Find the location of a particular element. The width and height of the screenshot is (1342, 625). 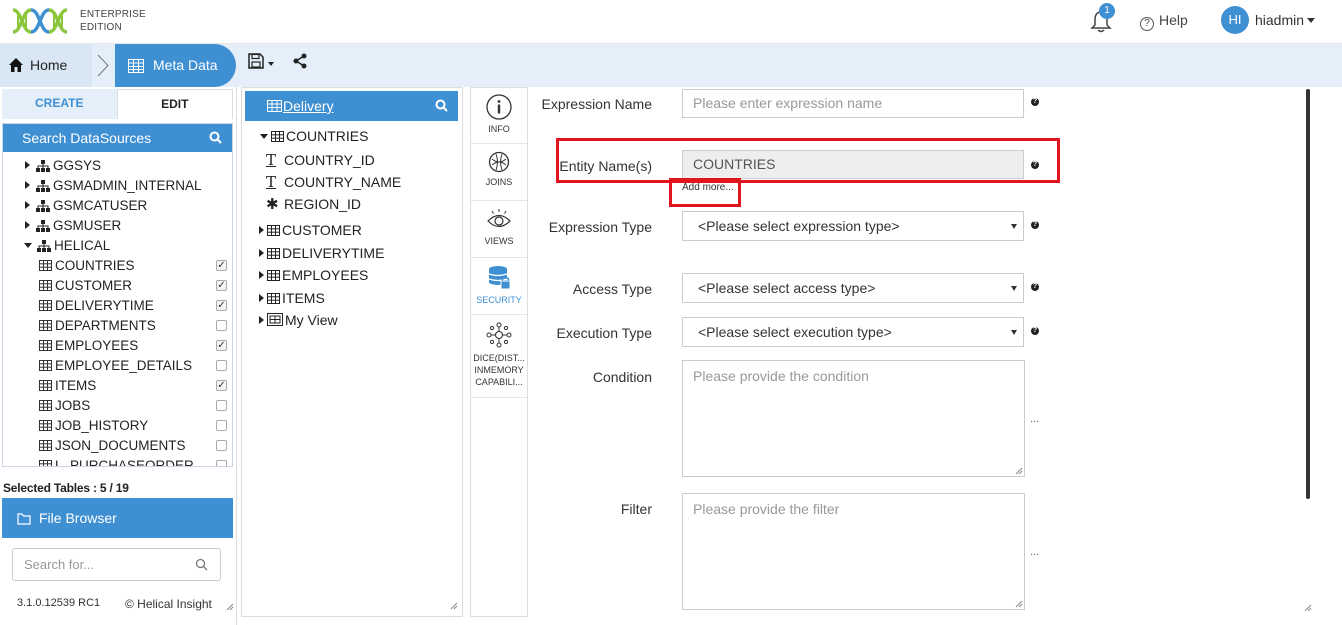

execution-type-select: <Please select execution type> is located at coordinates (853, 332).